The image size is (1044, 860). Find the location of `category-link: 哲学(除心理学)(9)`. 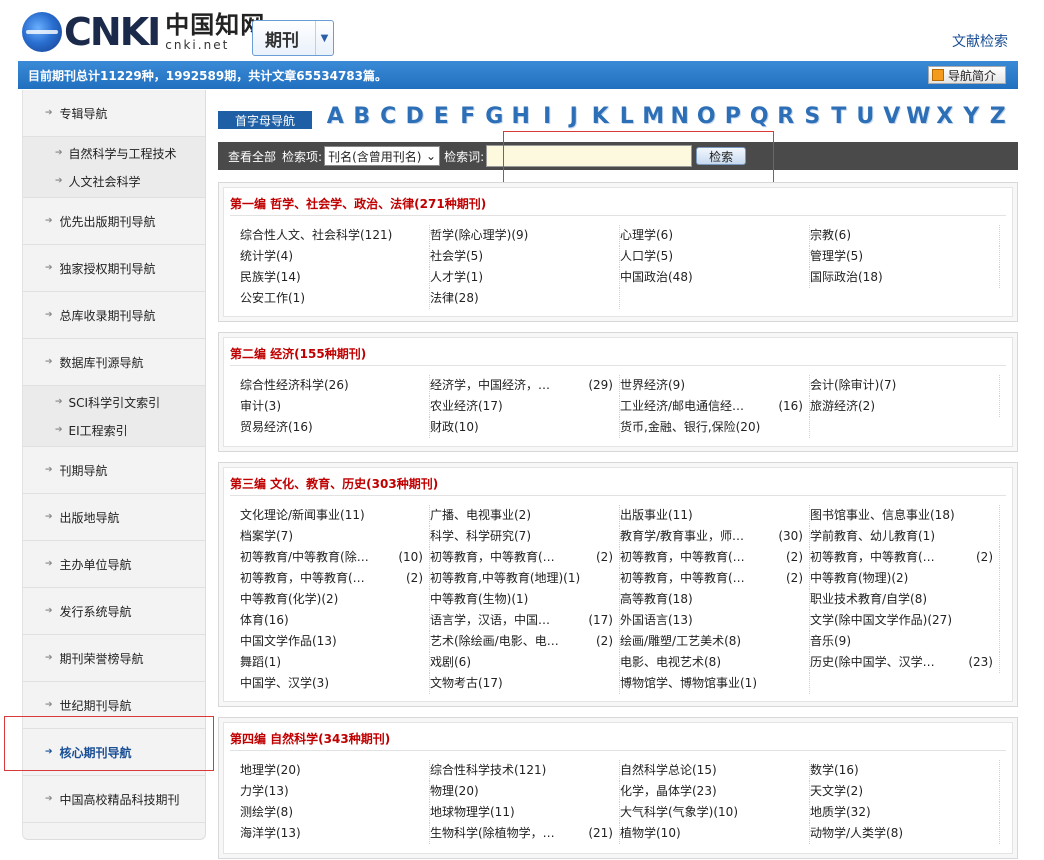

category-link: 哲学(除心理学)(9) is located at coordinates (525, 235).